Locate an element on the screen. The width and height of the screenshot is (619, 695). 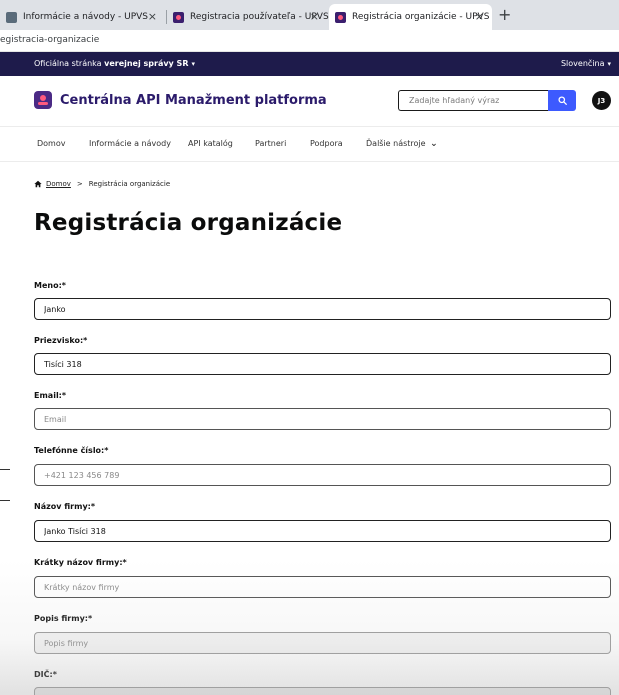
browser-tab: Informácie a návody - UPVS × is located at coordinates (82, 17).